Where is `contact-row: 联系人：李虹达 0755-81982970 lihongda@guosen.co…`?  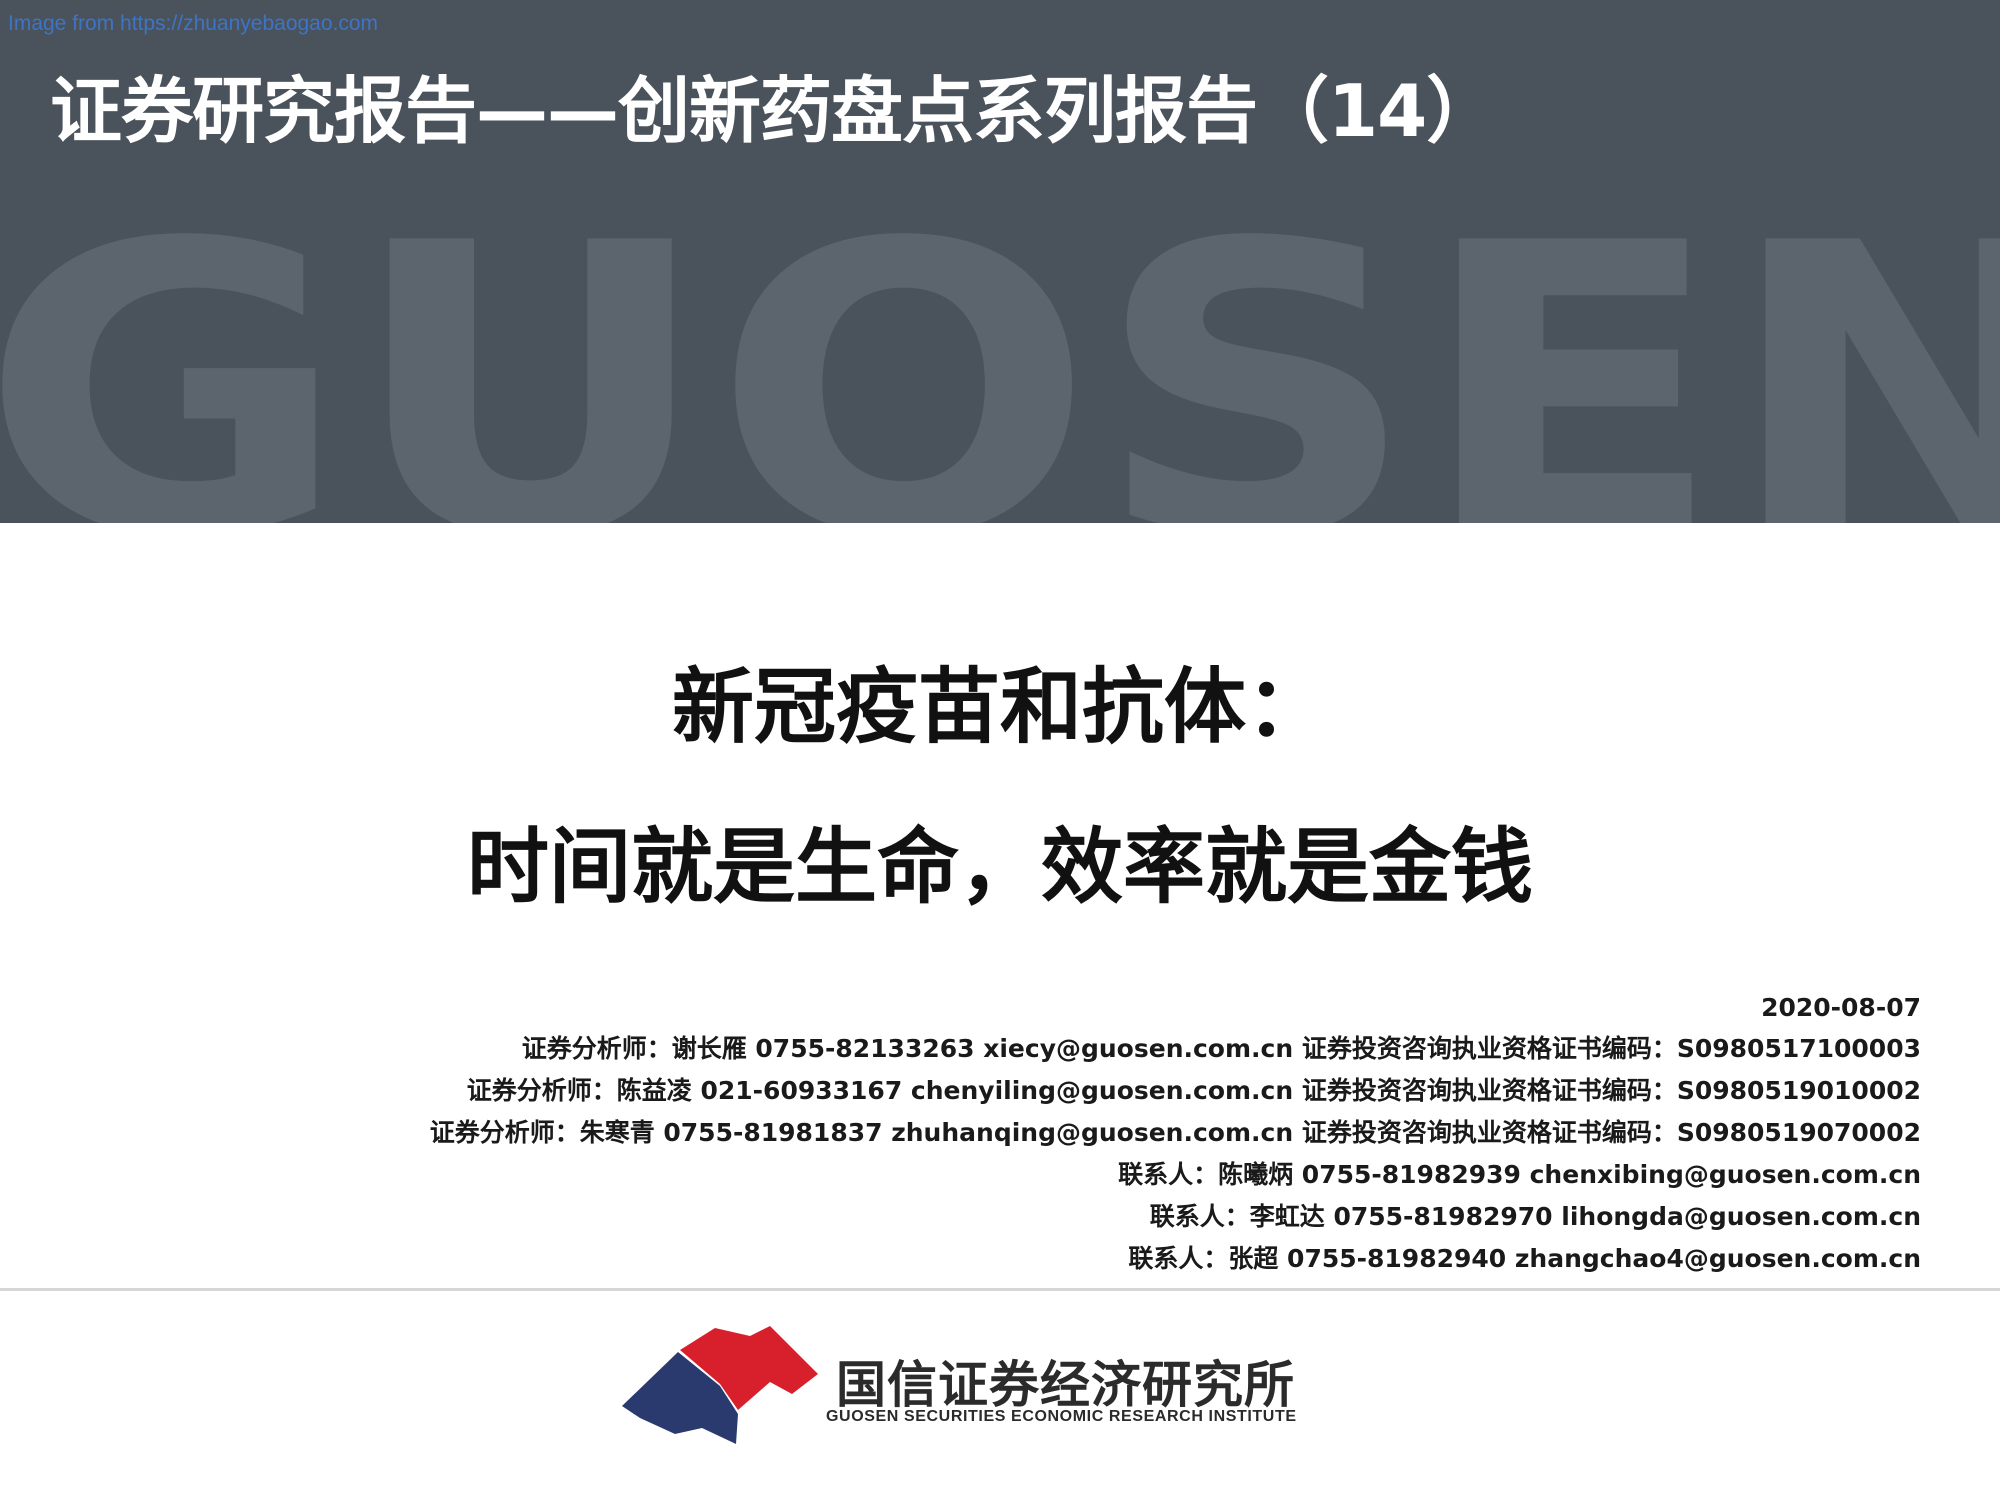 contact-row: 联系人：李虹达 0755-81982970 lihongda@guosen.co… is located at coordinates (1535, 1216).